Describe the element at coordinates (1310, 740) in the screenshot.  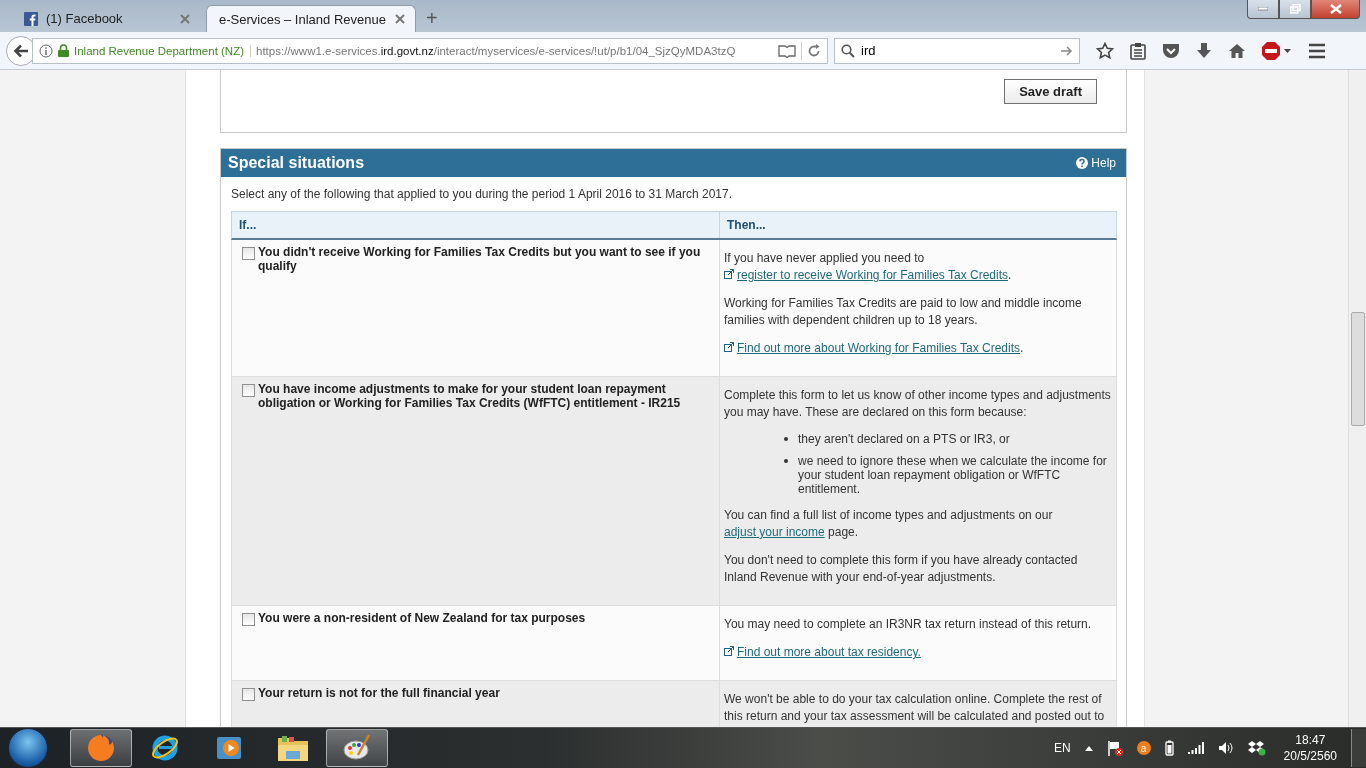
I see `clock-time: 18:47` at that location.